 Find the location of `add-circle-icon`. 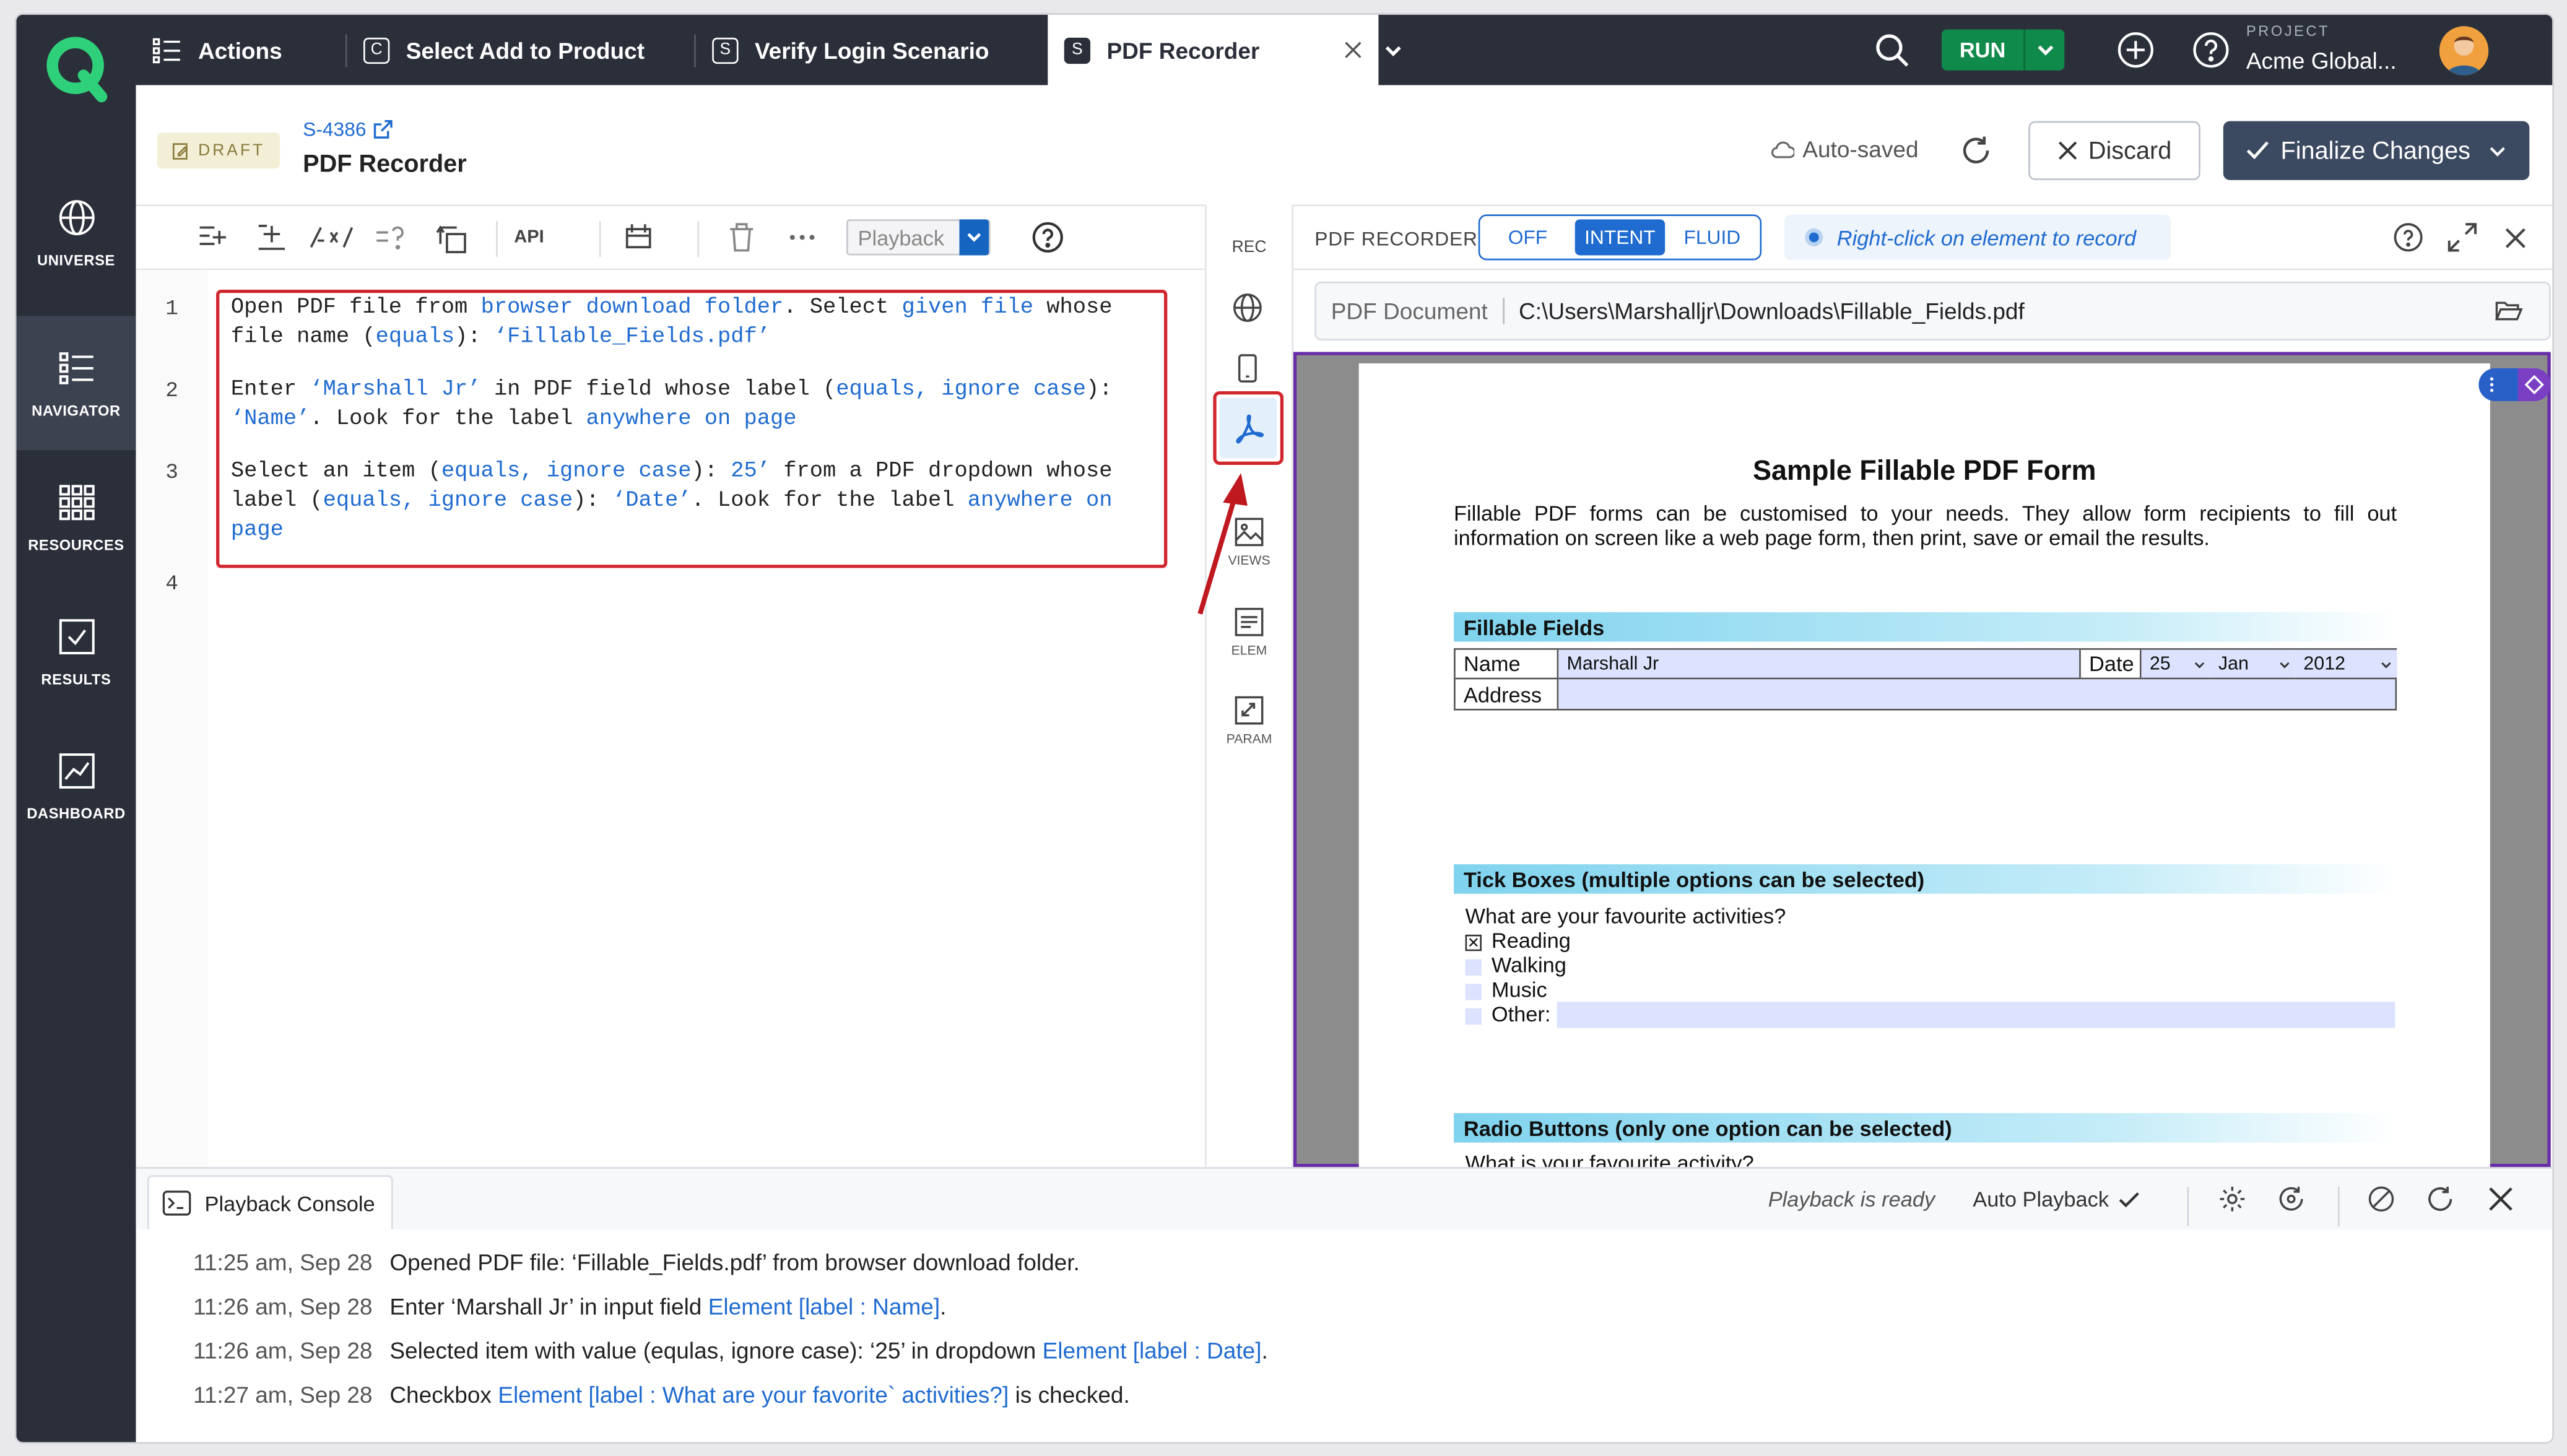

add-circle-icon is located at coordinates (2136, 50).